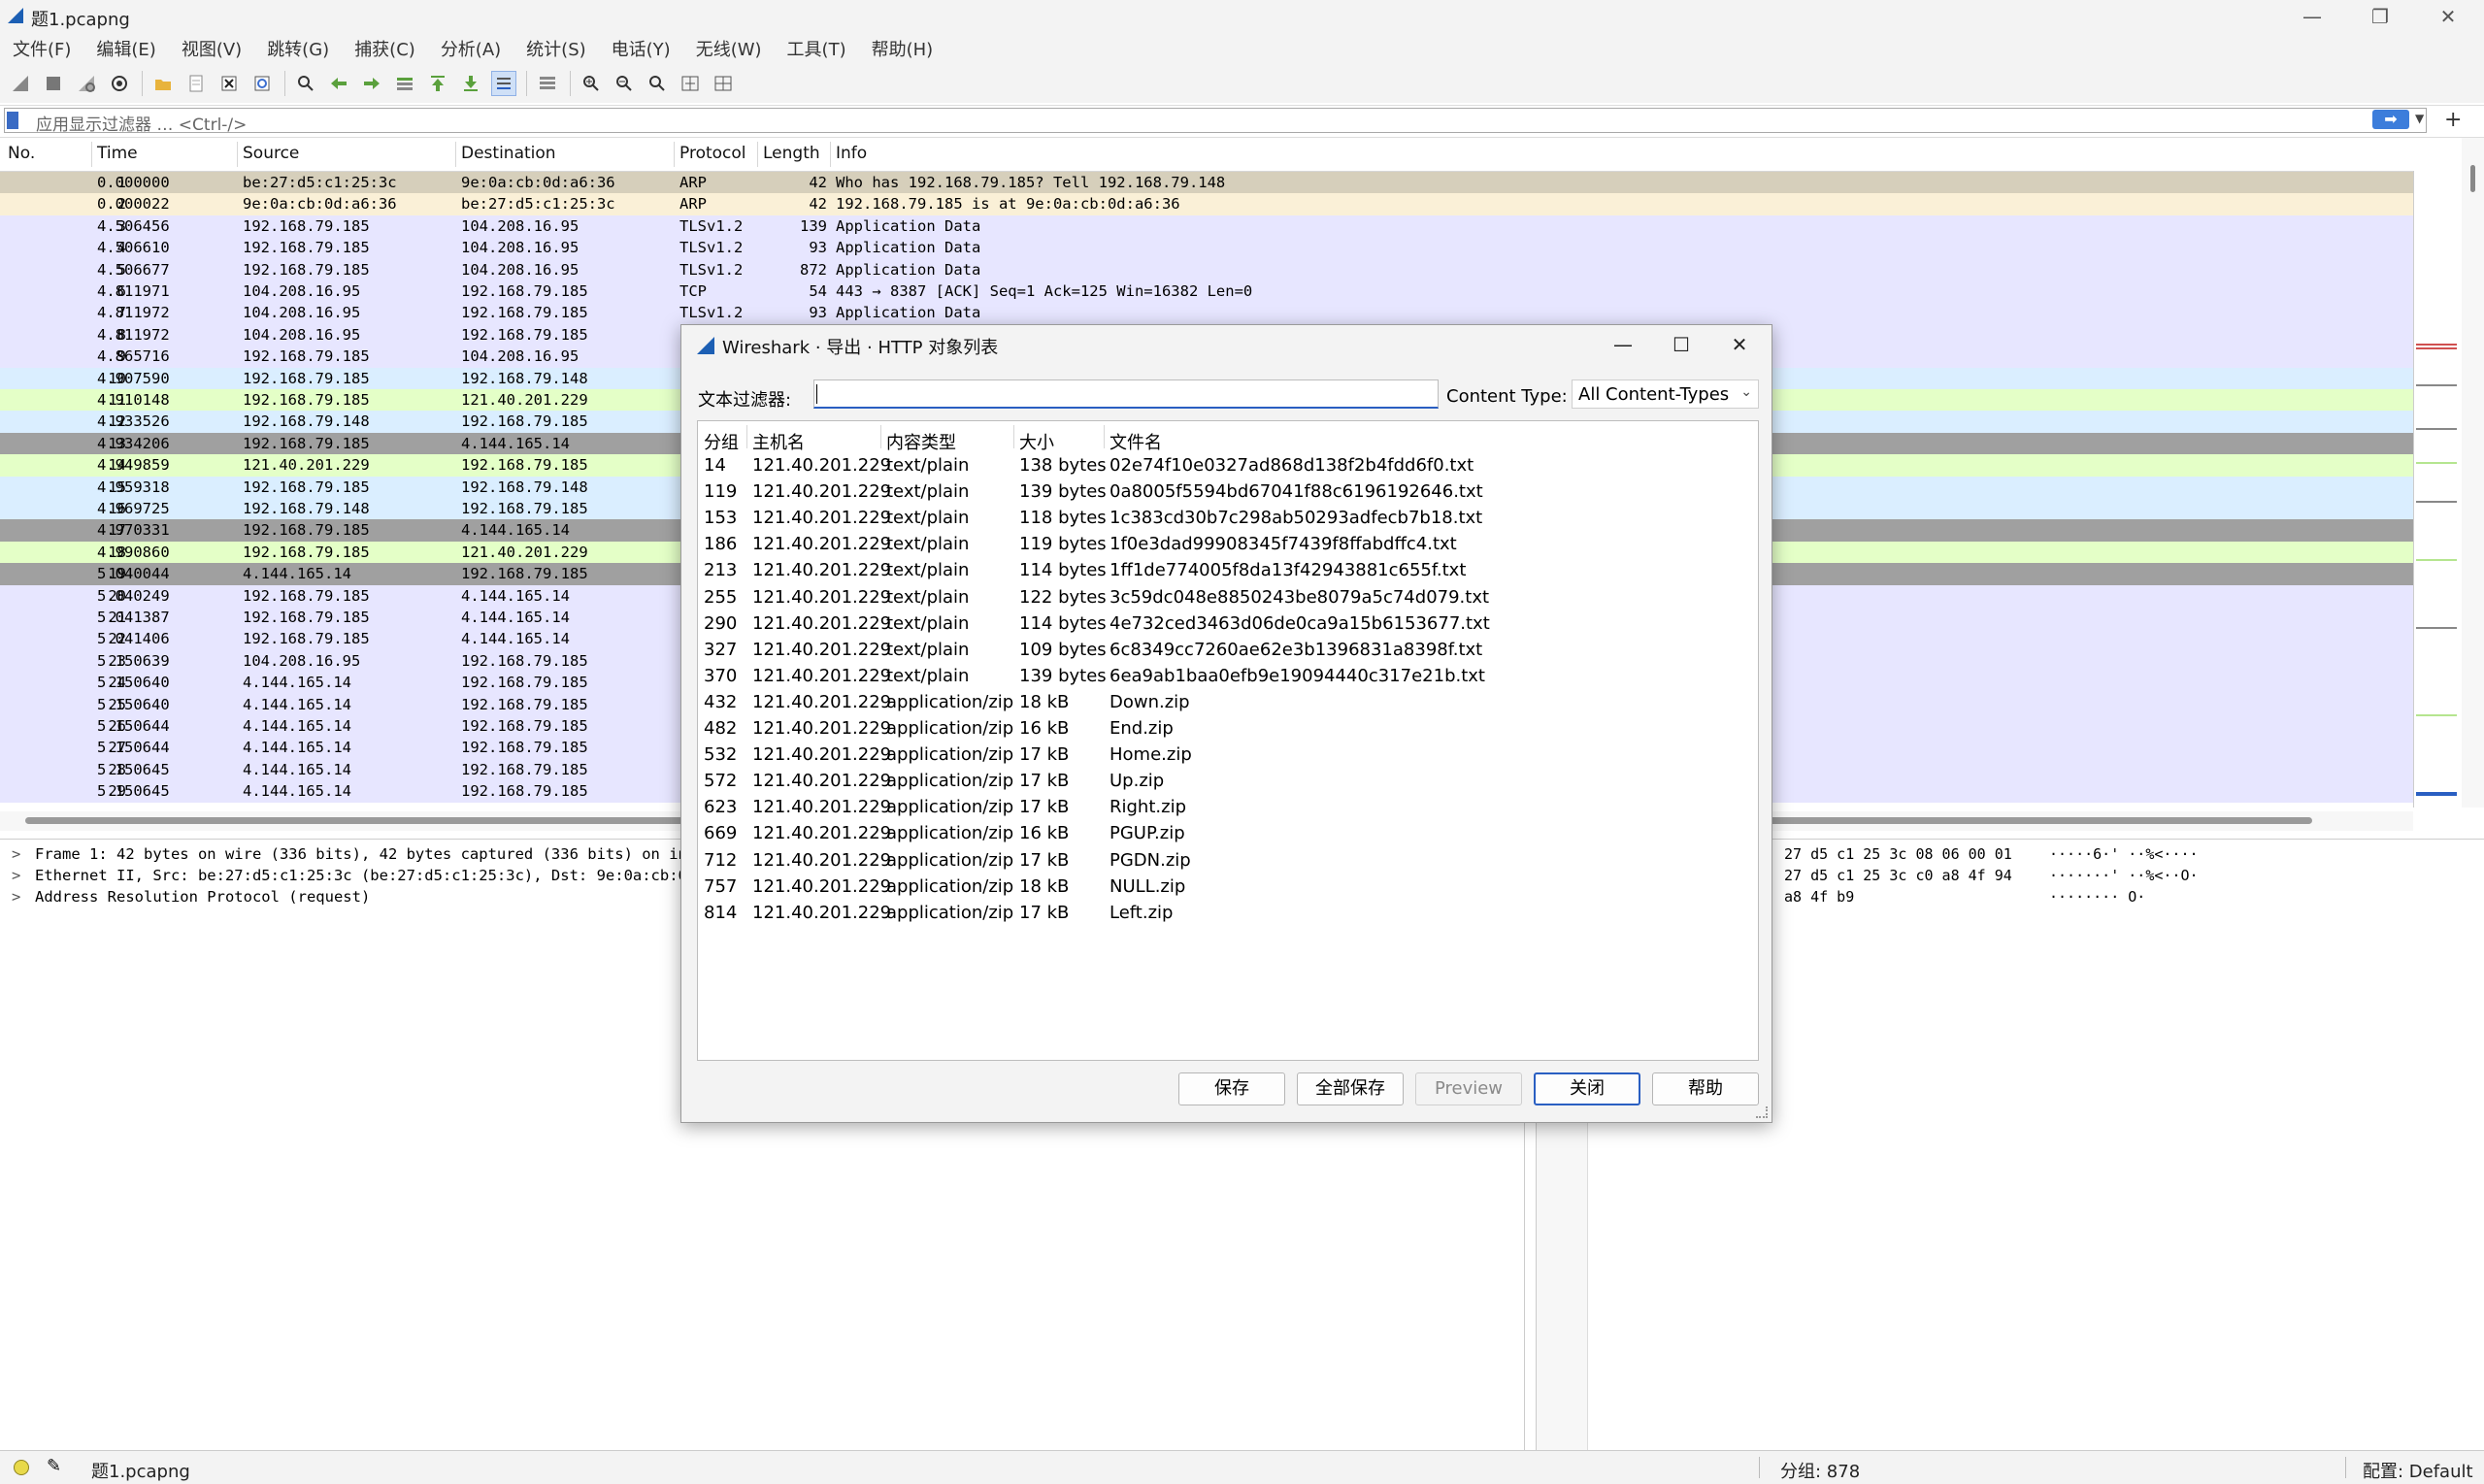 The height and width of the screenshot is (1484, 2484). I want to click on column-time: Time, so click(117, 153).